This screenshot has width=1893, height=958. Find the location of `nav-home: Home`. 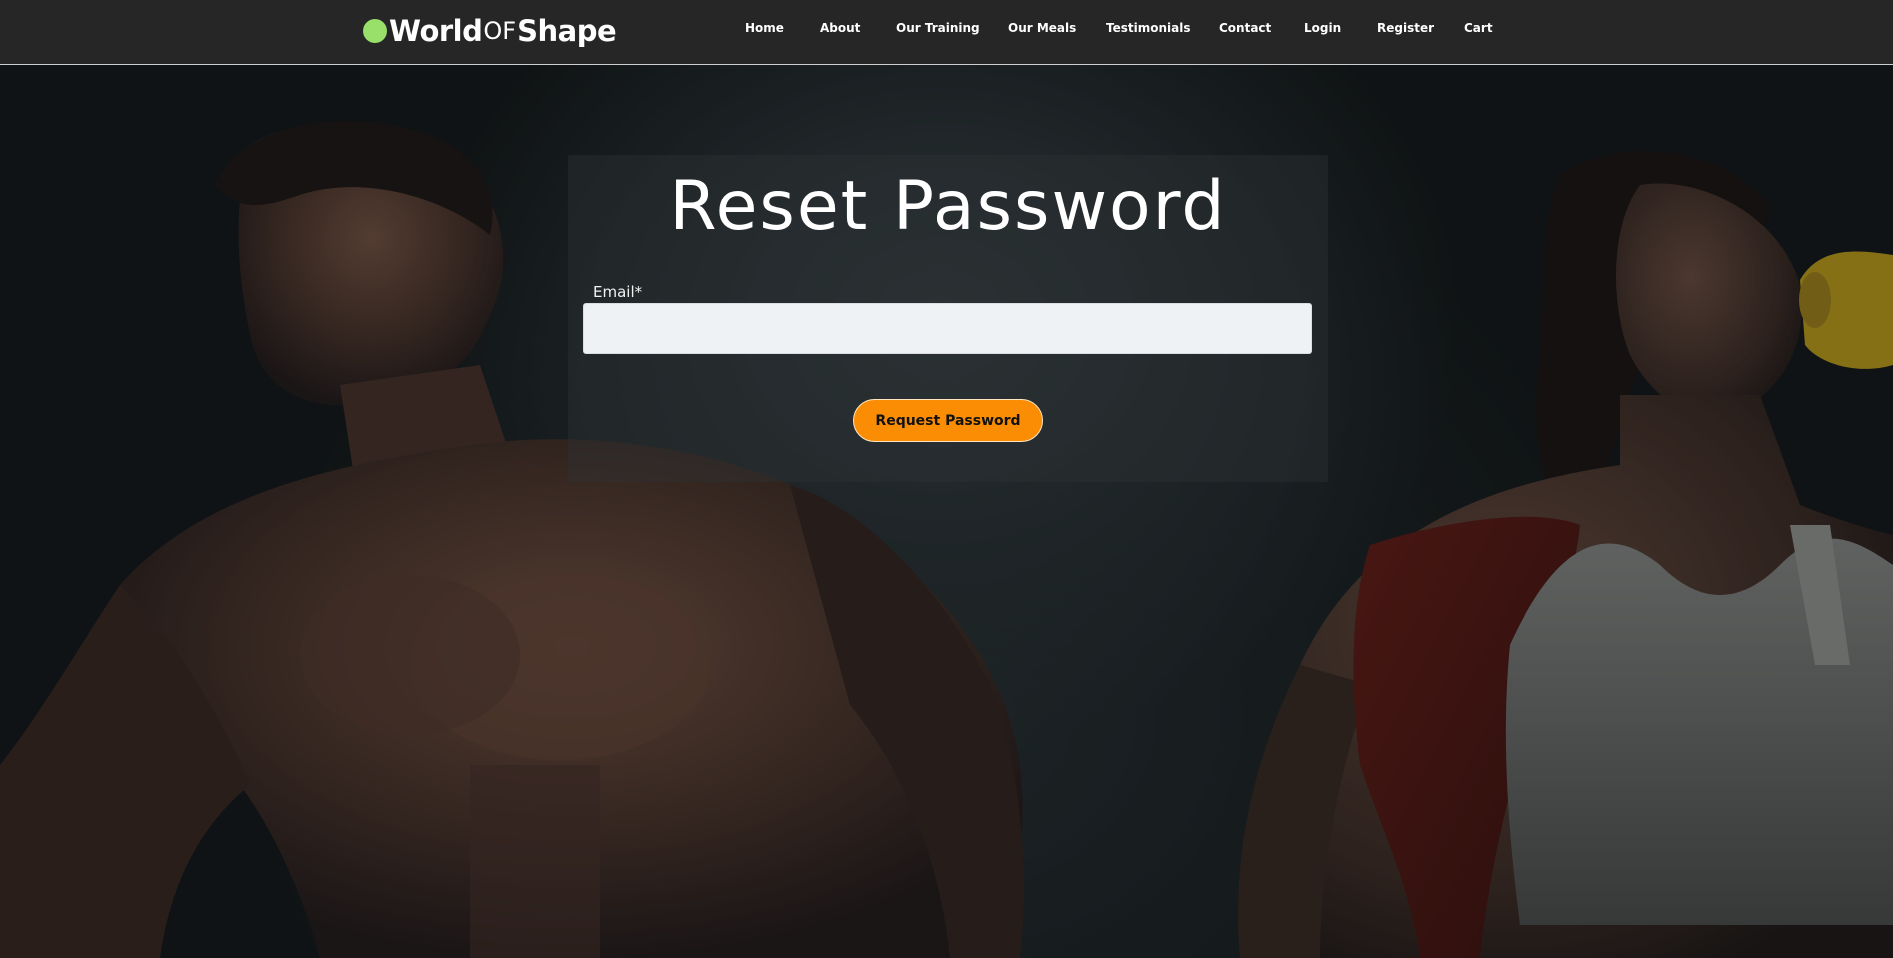

nav-home: Home is located at coordinates (764, 28).